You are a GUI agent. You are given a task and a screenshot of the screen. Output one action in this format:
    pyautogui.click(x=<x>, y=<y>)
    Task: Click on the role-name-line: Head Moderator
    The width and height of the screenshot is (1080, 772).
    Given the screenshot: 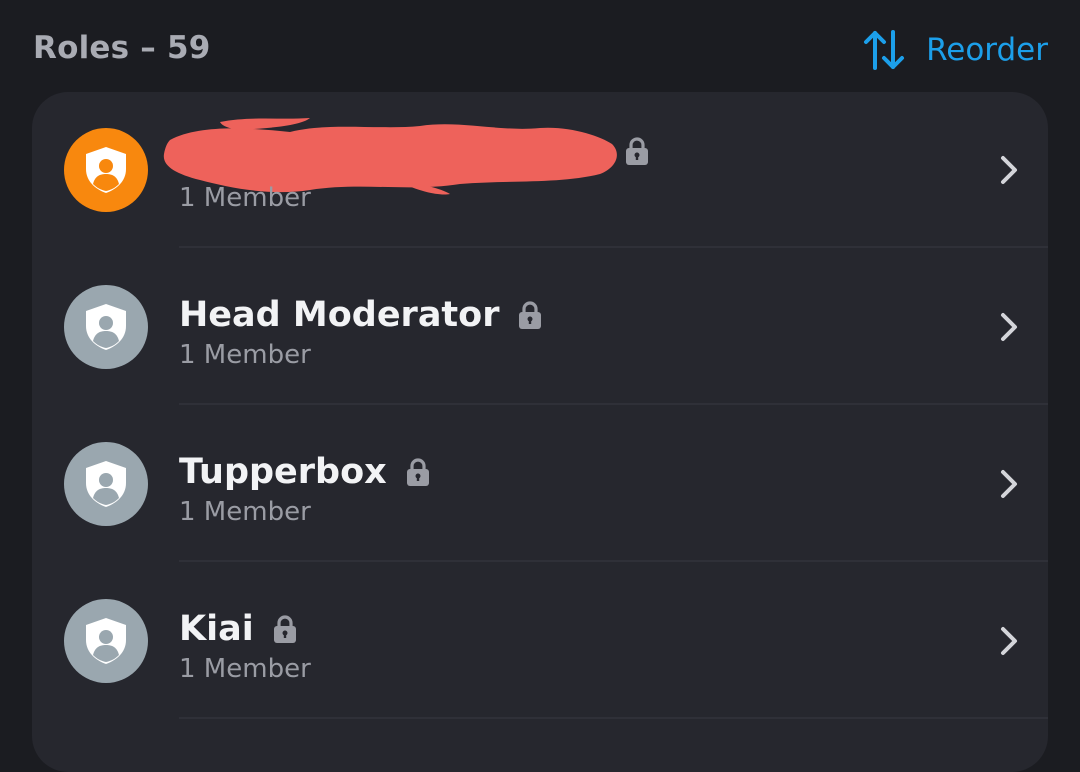 What is the action you would take?
    pyautogui.click(x=361, y=315)
    